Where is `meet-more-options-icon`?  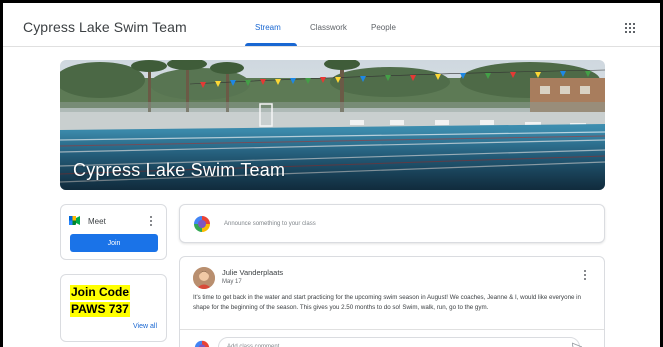
meet-more-options-icon is located at coordinates (151, 221).